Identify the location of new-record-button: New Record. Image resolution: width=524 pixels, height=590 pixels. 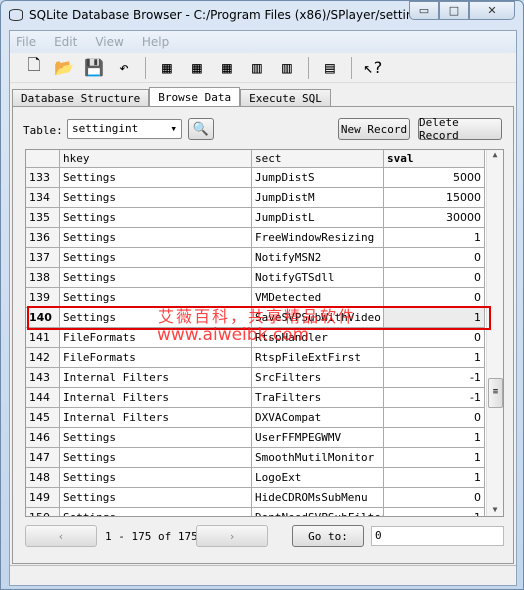
(374, 129).